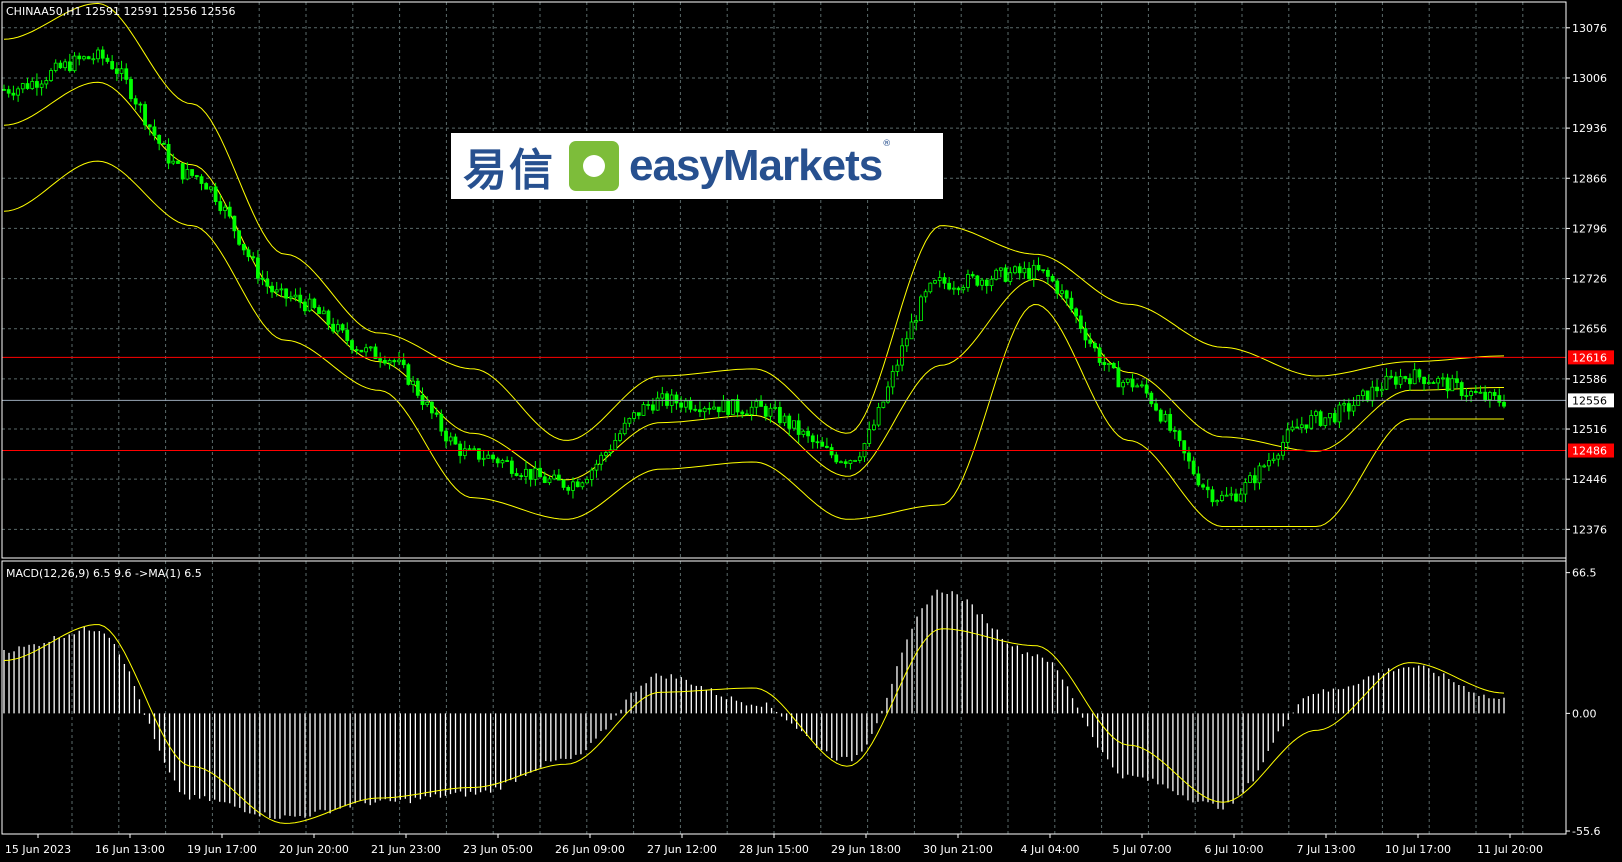 The image size is (1622, 862). What do you see at coordinates (130, 849) in the screenshot?
I see `time-tick-label: 16 Jun 13:00` at bounding box center [130, 849].